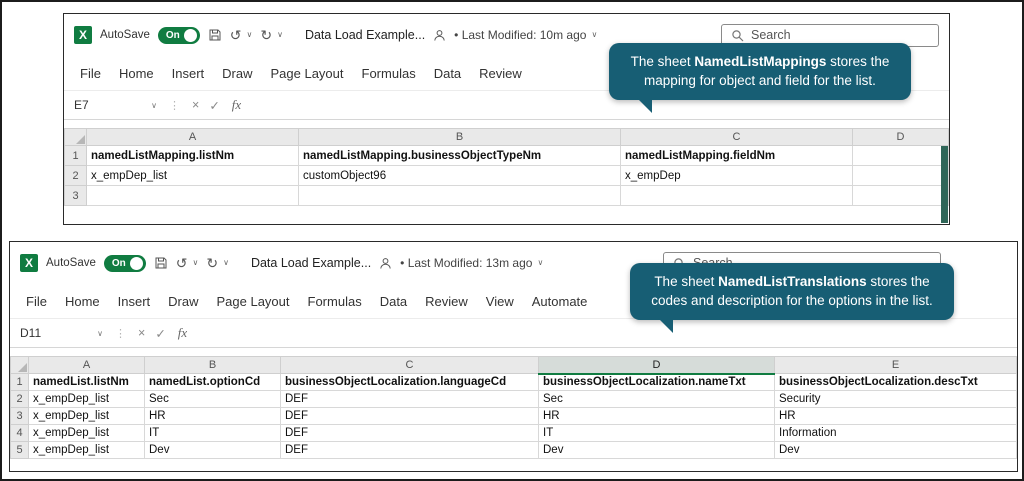 The width and height of the screenshot is (1024, 481). Describe the element at coordinates (64, 333) in the screenshot. I see `name-box: D11 ∨` at that location.